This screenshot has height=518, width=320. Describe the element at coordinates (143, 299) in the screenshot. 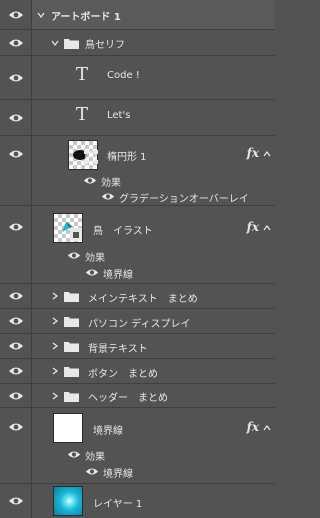

I see `layer-name: メインテキスト まとめ` at that location.